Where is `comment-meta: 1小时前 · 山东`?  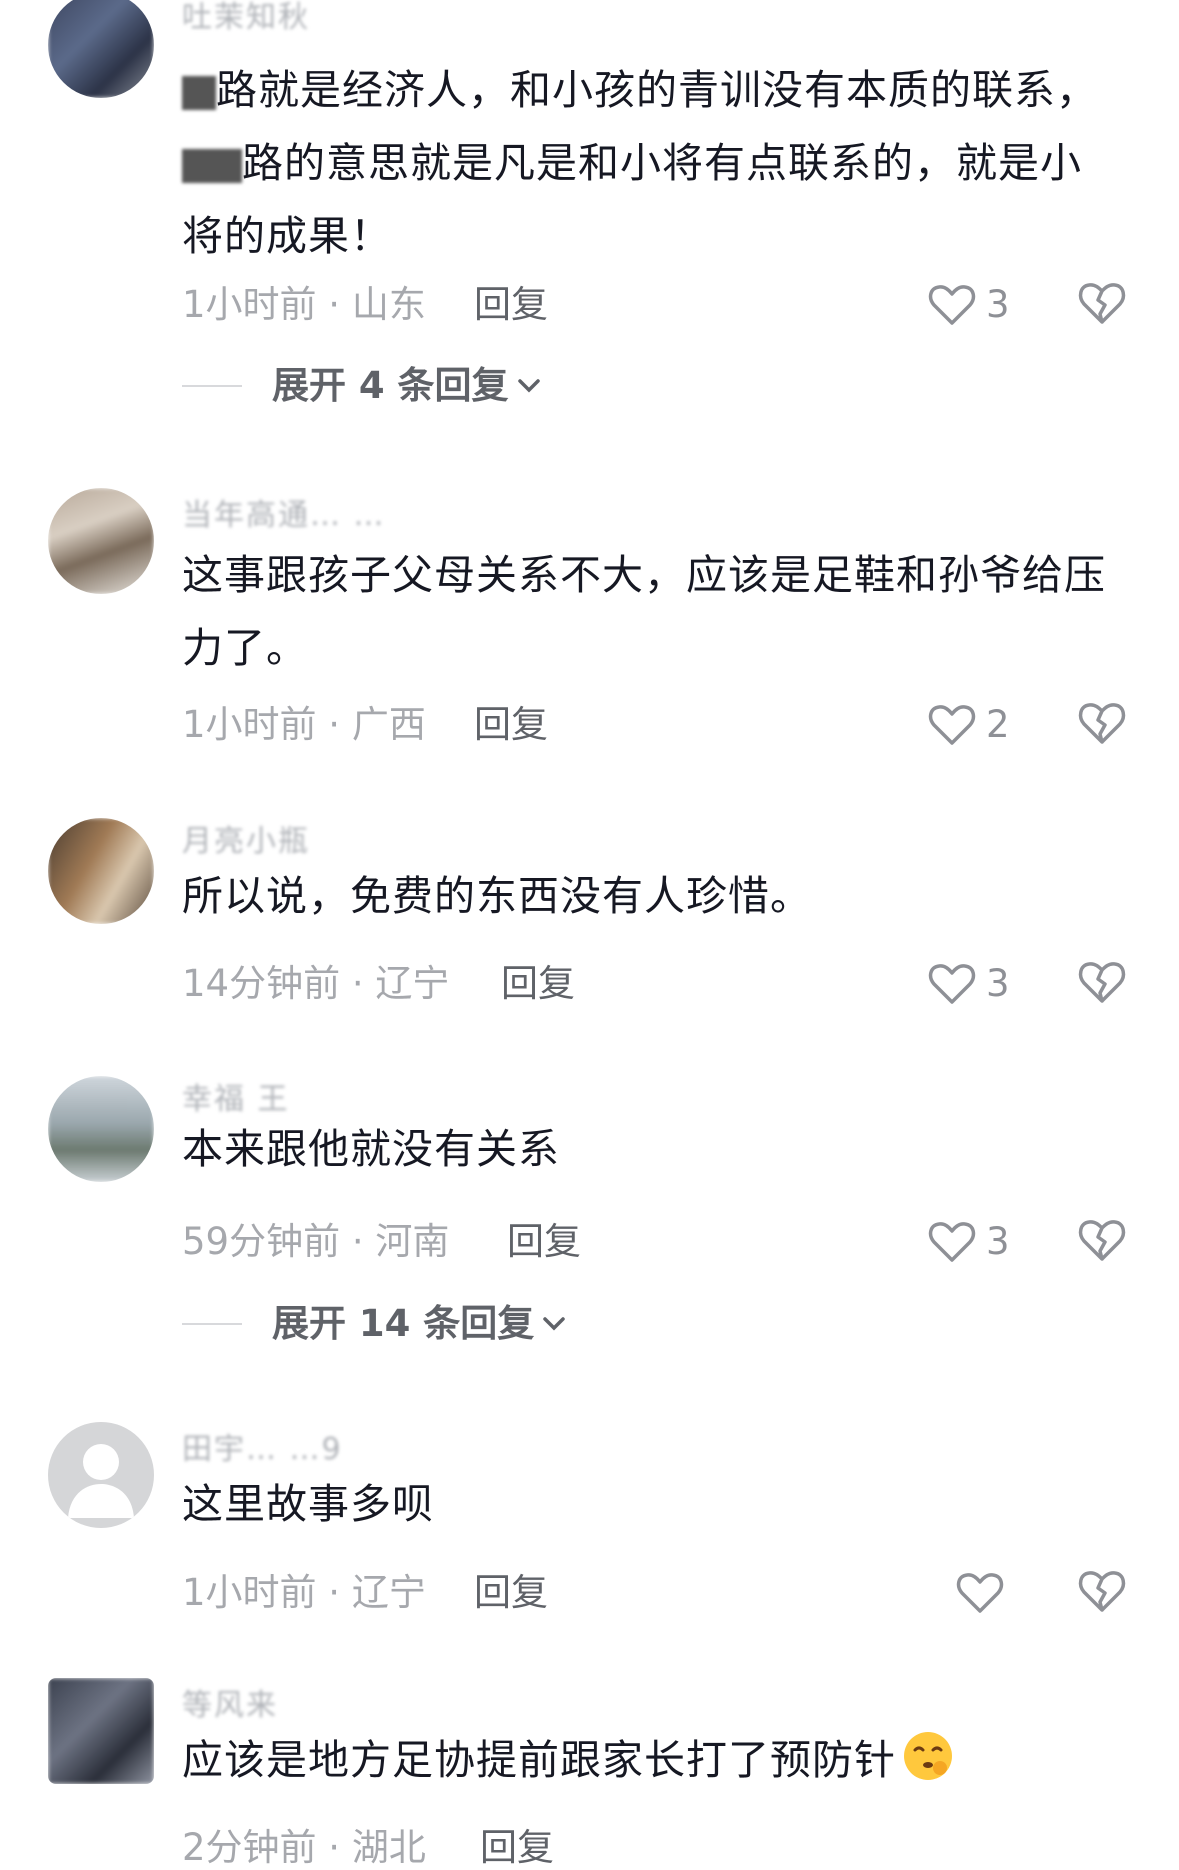
comment-meta: 1小时前 · 山东 is located at coordinates (304, 305).